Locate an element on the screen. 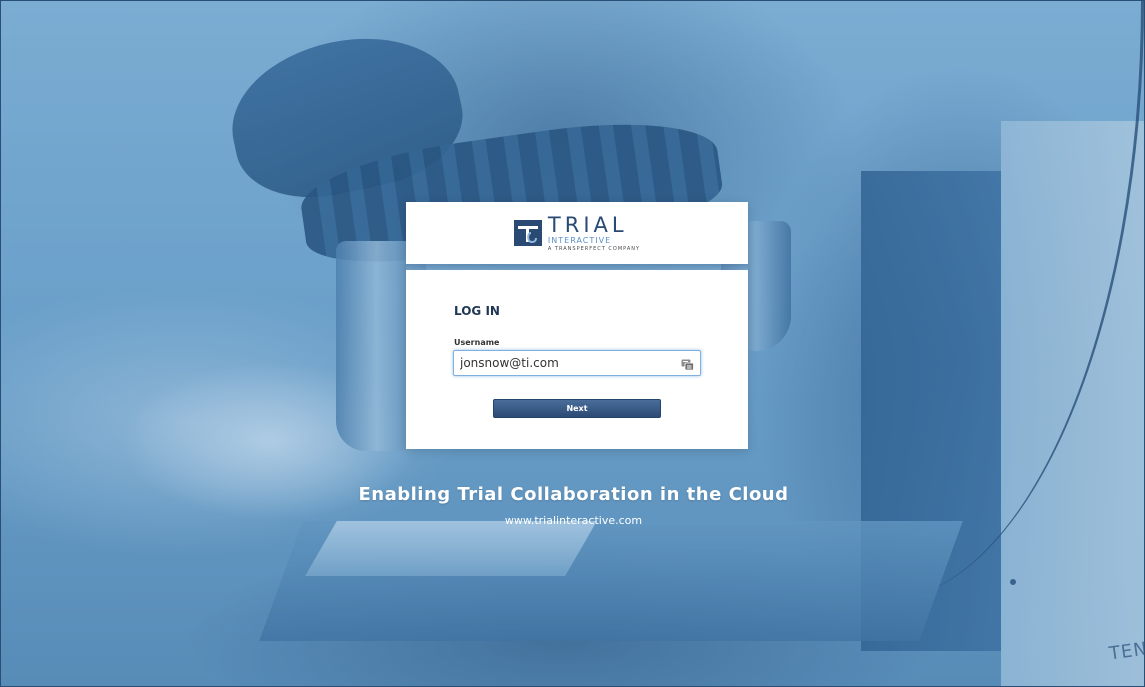 The width and height of the screenshot is (1145, 687). brand-logo: TRIAL INTERACTIVE A TRANSPERFECT COMPANY is located at coordinates (577, 232).